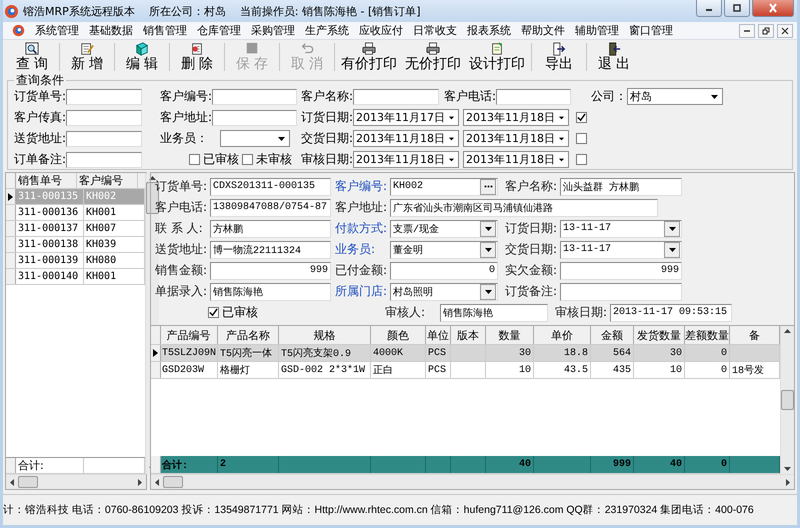 The image size is (800, 528). What do you see at coordinates (32, 57) in the screenshot?
I see `toolbar-button: 查 询` at bounding box center [32, 57].